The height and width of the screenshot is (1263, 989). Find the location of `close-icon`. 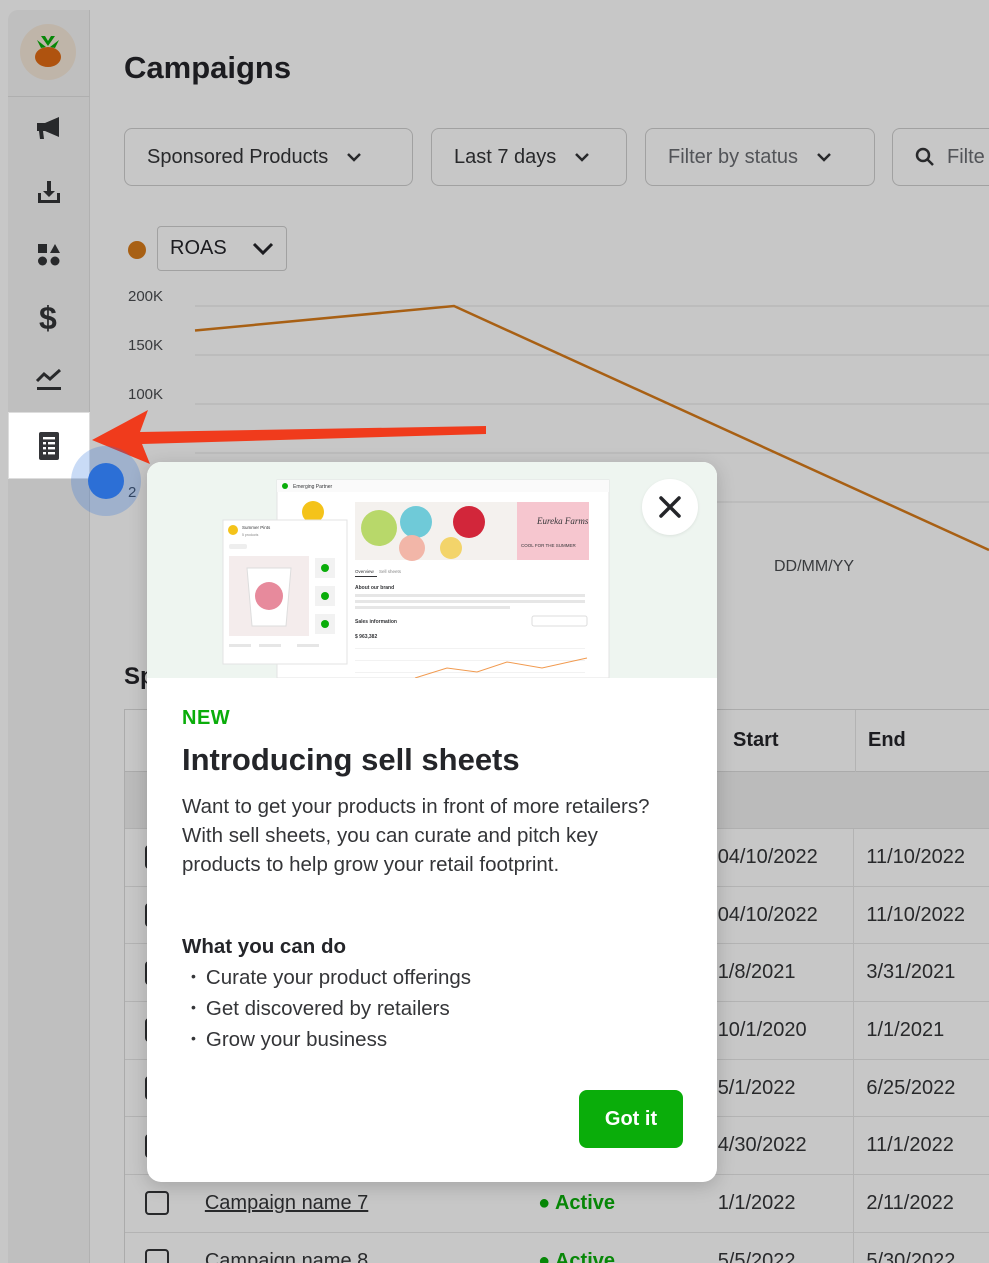

close-icon is located at coordinates (670, 507).